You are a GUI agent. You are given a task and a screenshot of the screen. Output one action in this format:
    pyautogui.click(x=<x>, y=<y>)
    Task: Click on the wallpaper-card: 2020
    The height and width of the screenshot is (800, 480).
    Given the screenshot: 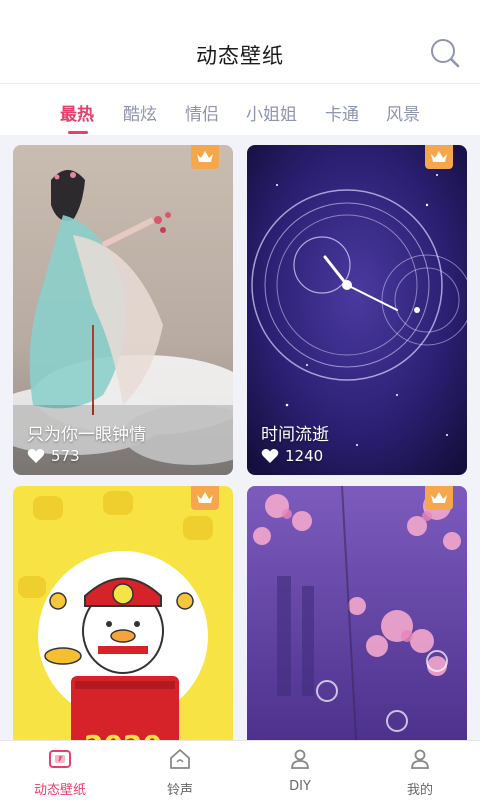 What is the action you would take?
    pyautogui.click(x=123, y=613)
    